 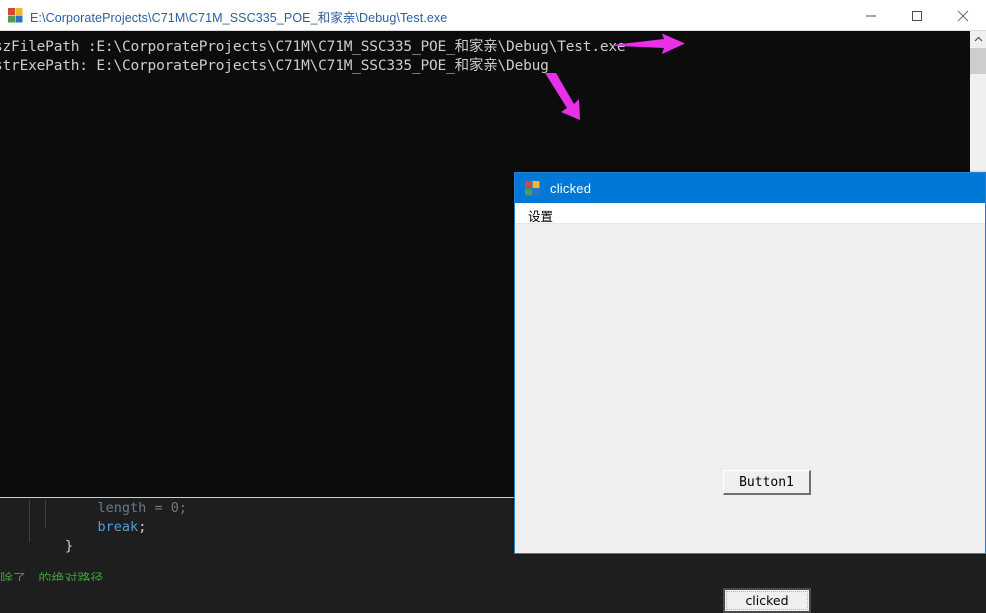 What do you see at coordinates (93, 508) in the screenshot?
I see `code-line: length = 0;` at bounding box center [93, 508].